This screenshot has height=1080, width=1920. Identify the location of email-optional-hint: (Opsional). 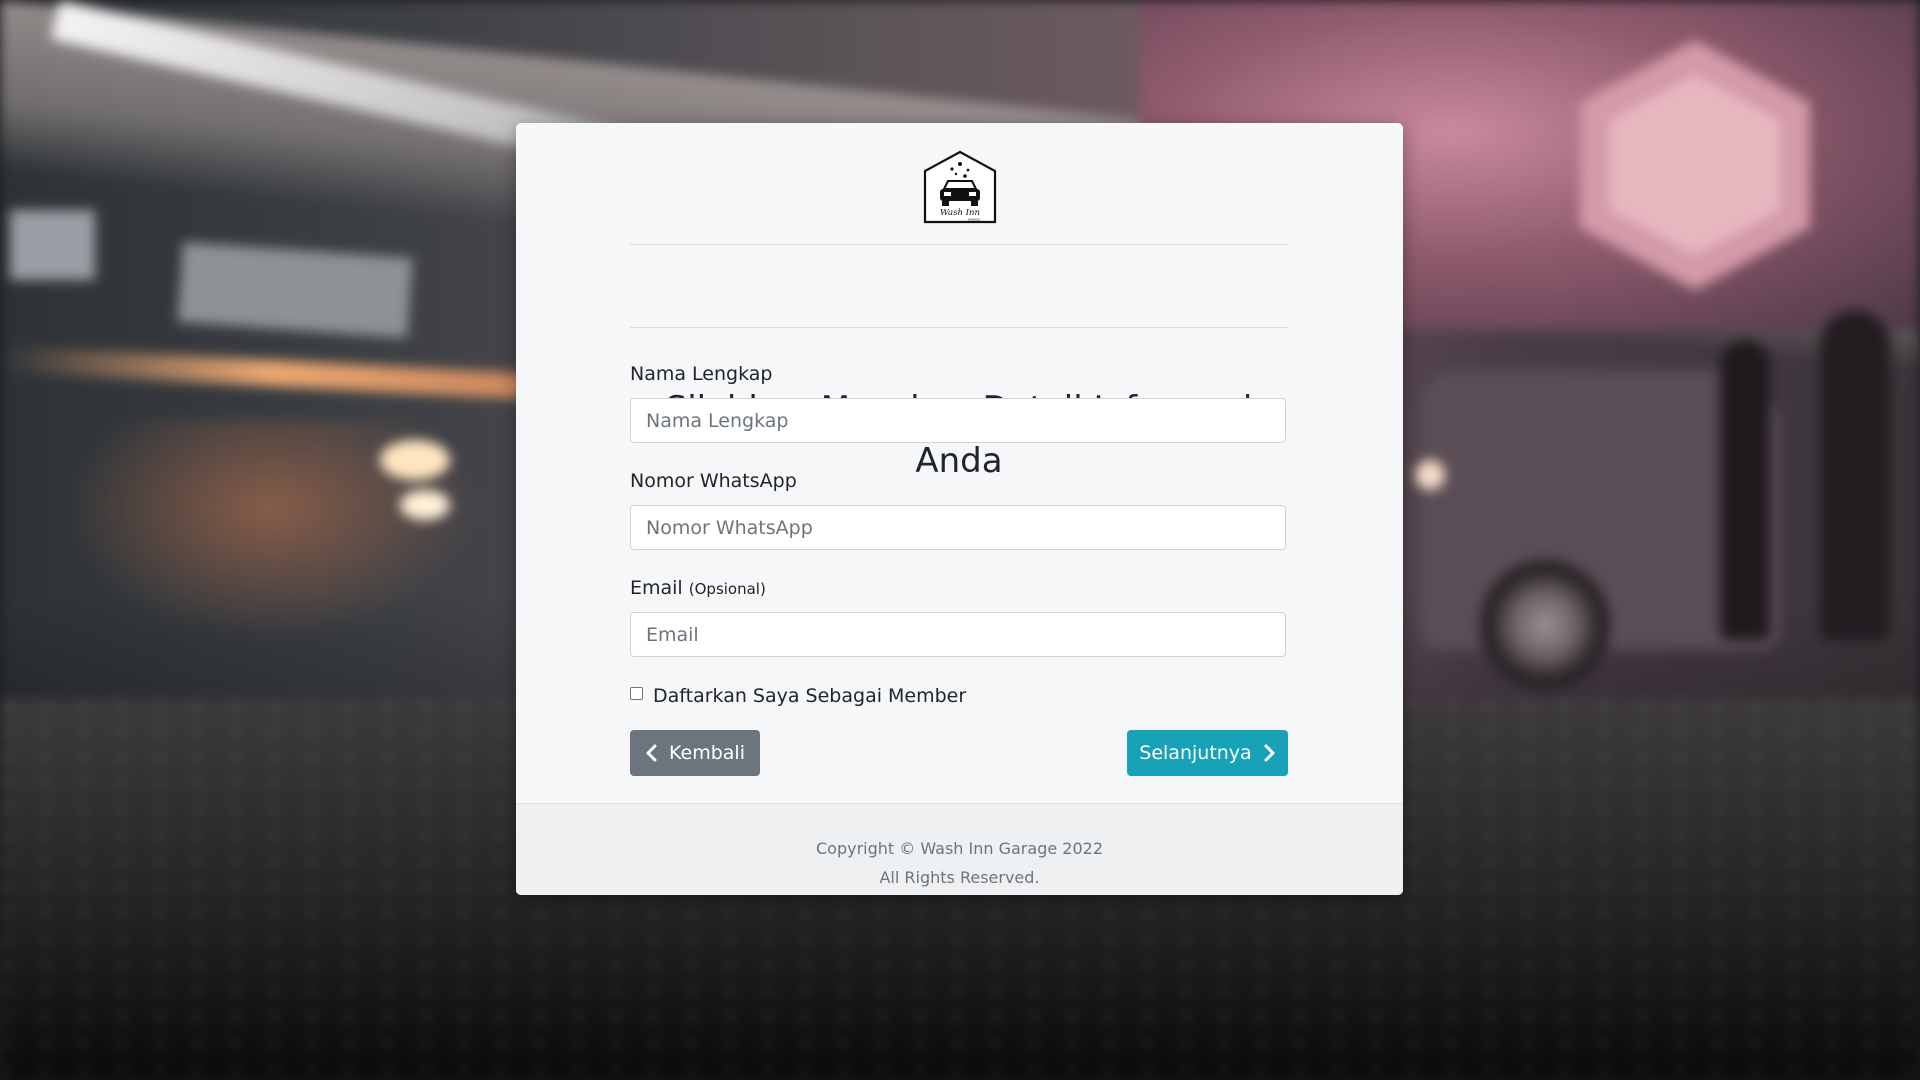
(727, 589).